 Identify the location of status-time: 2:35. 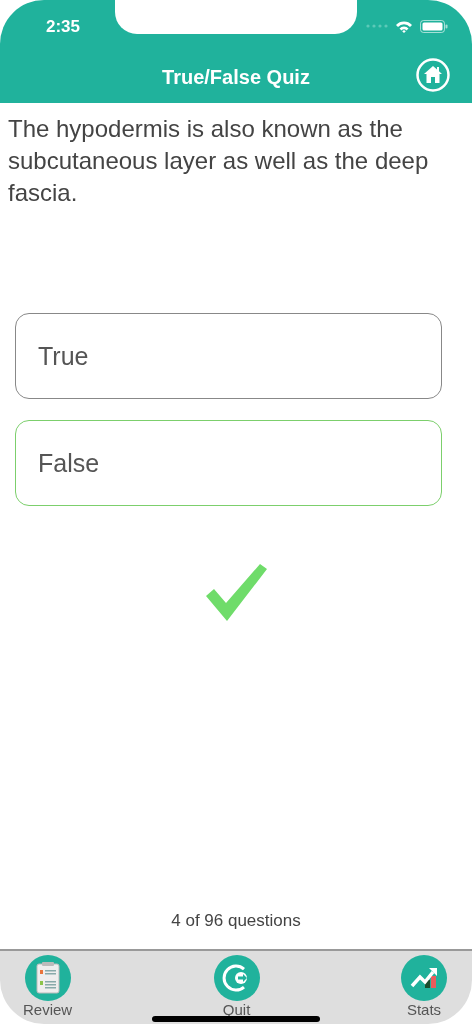
(63, 26).